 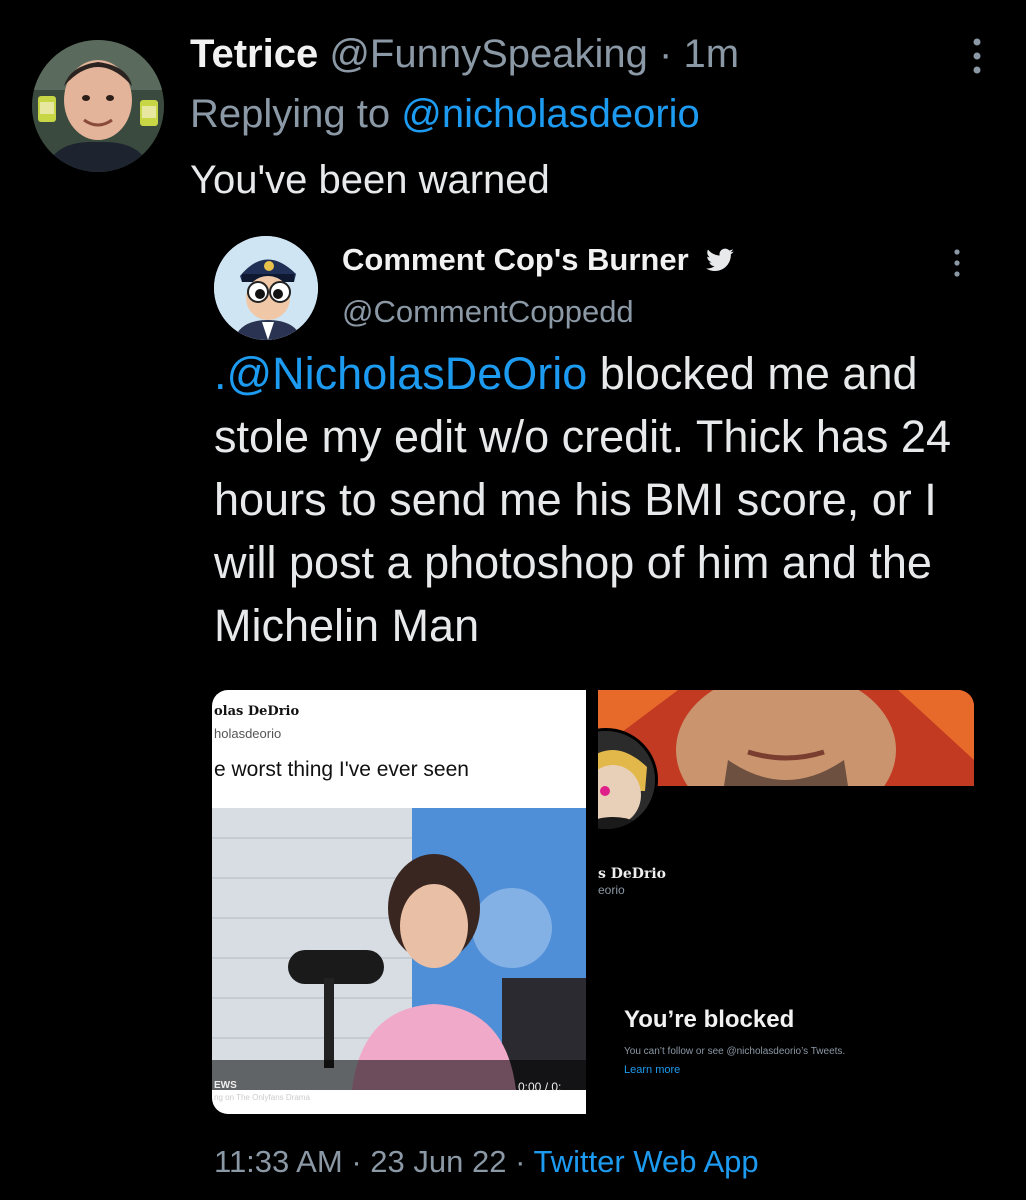 I want to click on blocked-profile-handle: eorio, so click(x=611, y=890).